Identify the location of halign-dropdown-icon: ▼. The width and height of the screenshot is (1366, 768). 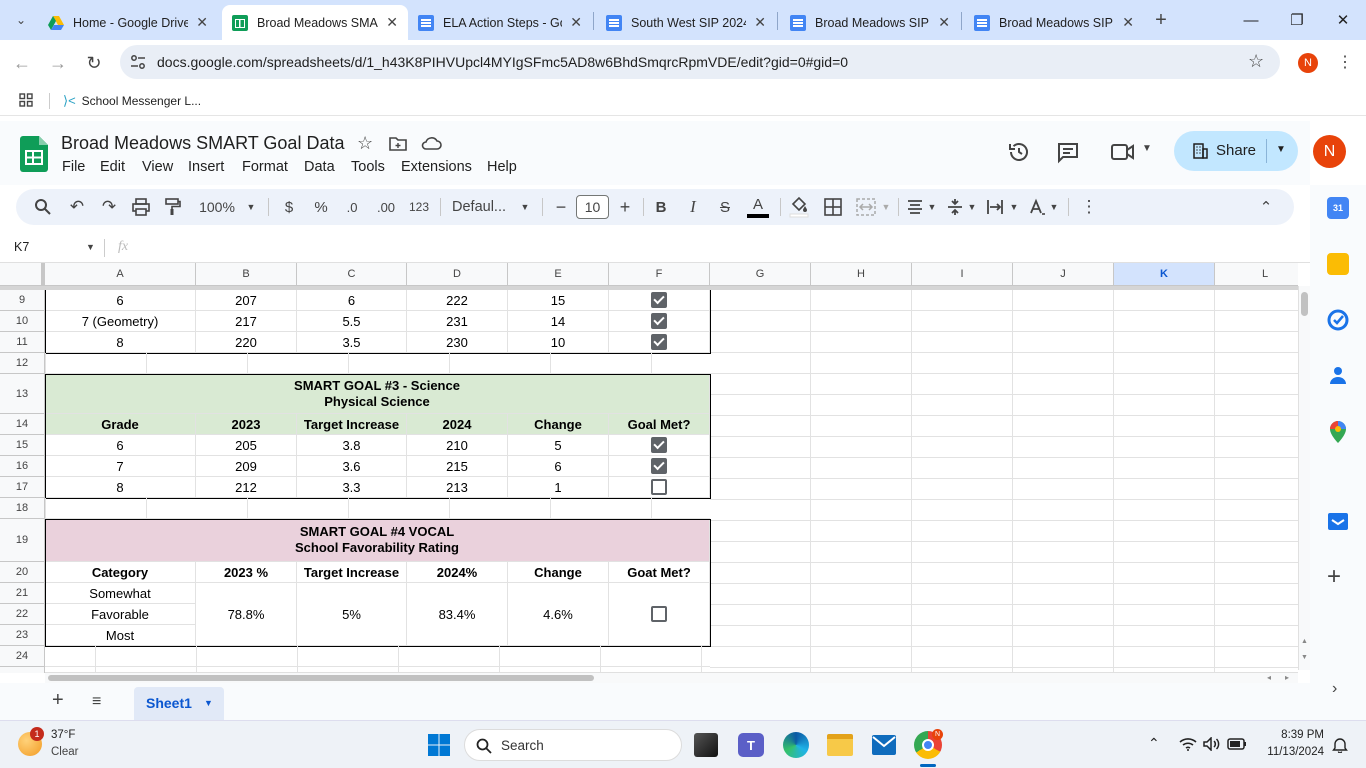
(932, 207).